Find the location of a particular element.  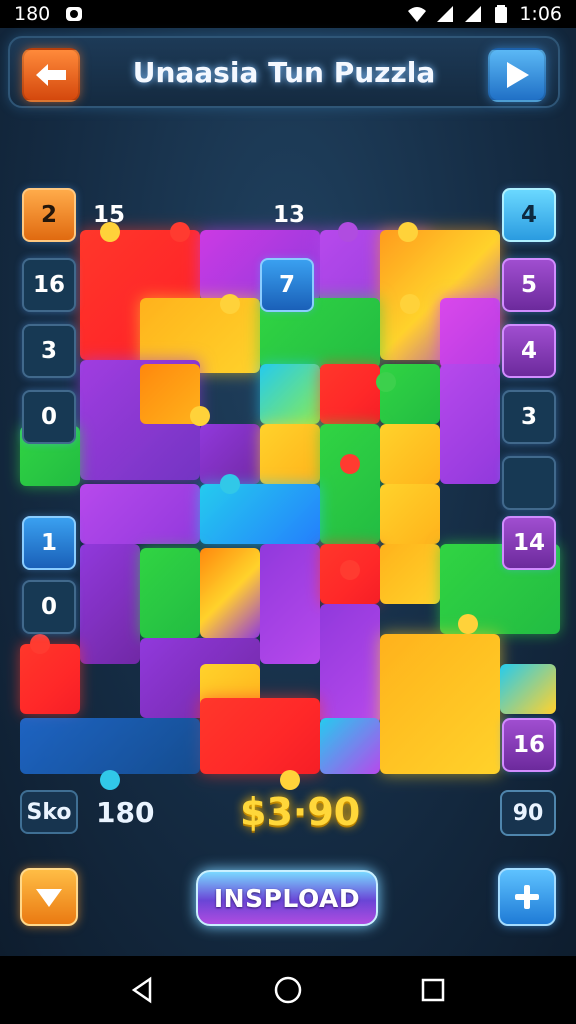

controls-row: INSPLOAD is located at coordinates (288, 898).